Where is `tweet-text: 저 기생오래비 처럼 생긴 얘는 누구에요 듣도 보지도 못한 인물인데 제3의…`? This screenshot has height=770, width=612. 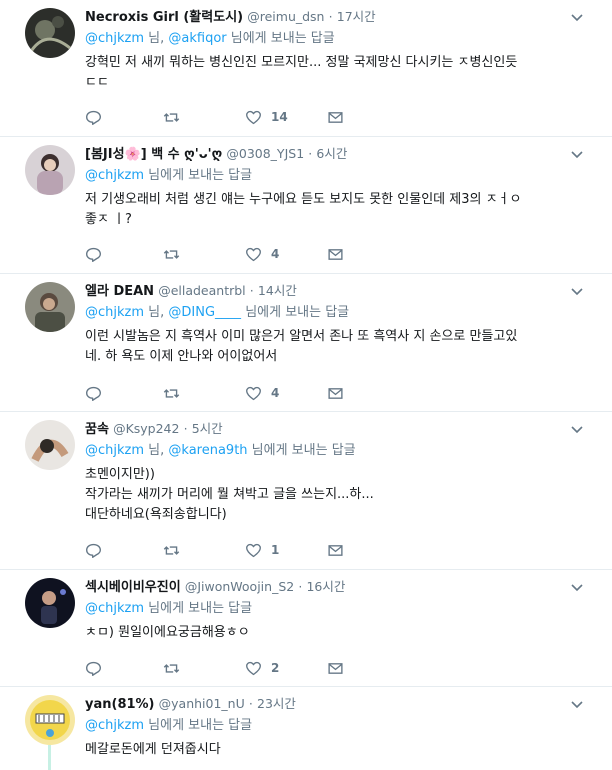 tweet-text: 저 기생오래비 처럼 생긴 얘는 누구에요 듣도 보지도 못한 인물인데 제3의… is located at coordinates (303, 209).